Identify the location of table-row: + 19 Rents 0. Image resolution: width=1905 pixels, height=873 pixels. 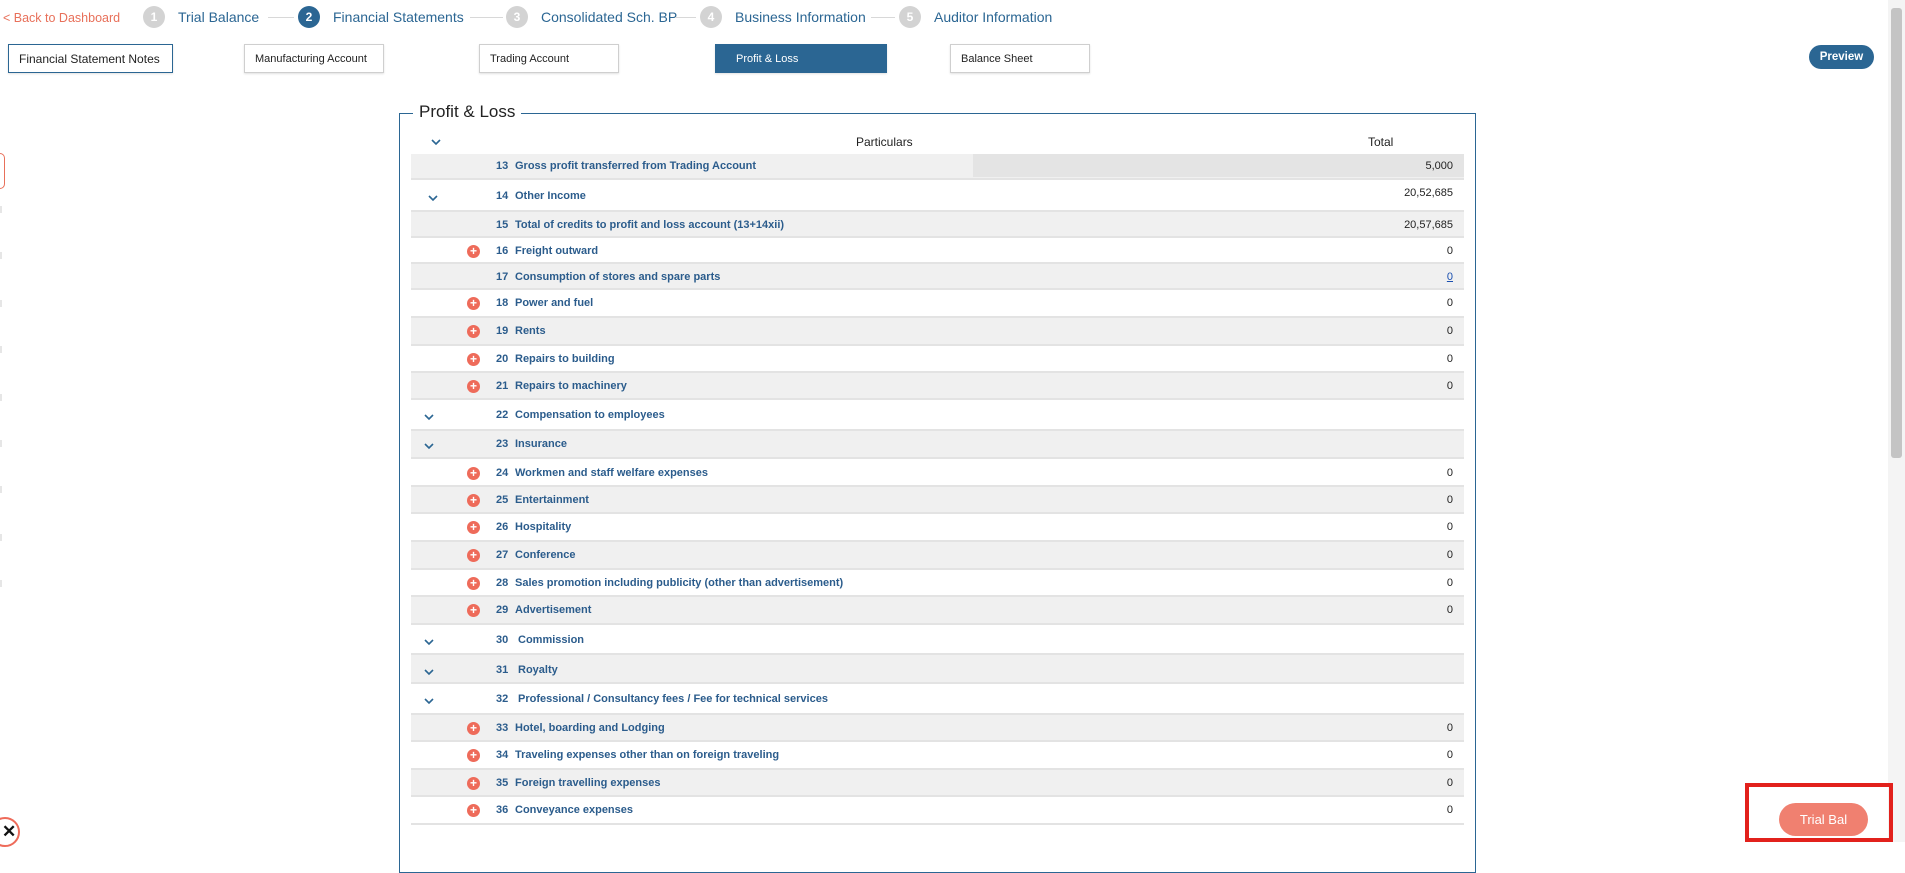
(937, 332).